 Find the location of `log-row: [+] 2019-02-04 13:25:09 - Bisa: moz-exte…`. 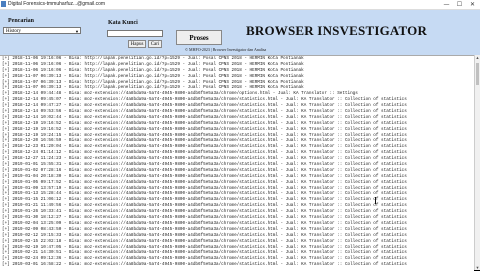

log-row: [+] 2019-02-04 13:25:09 - Bisa: moz-exte… is located at coordinates (204, 223).